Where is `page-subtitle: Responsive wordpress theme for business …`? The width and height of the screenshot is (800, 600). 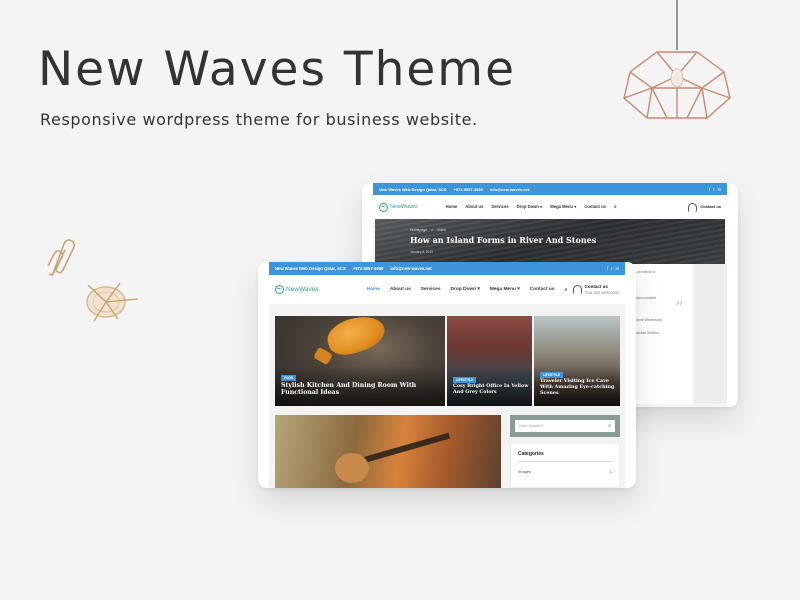 page-subtitle: Responsive wordpress theme for business … is located at coordinates (259, 119).